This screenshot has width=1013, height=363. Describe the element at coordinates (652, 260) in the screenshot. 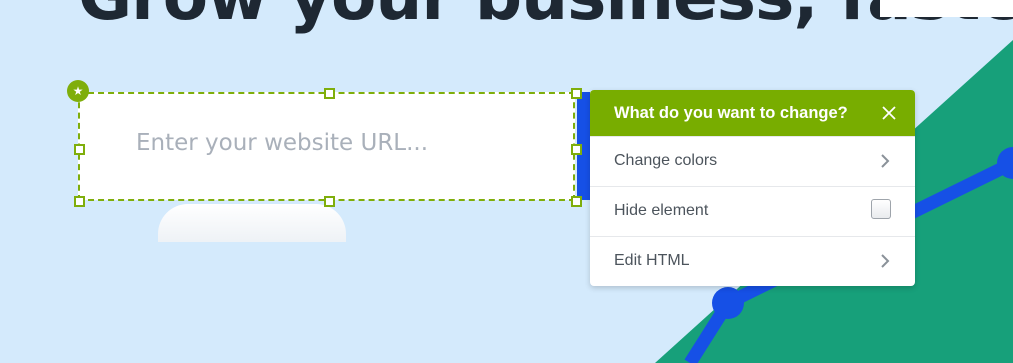

I see `menu-item-label: Edit HTML` at that location.